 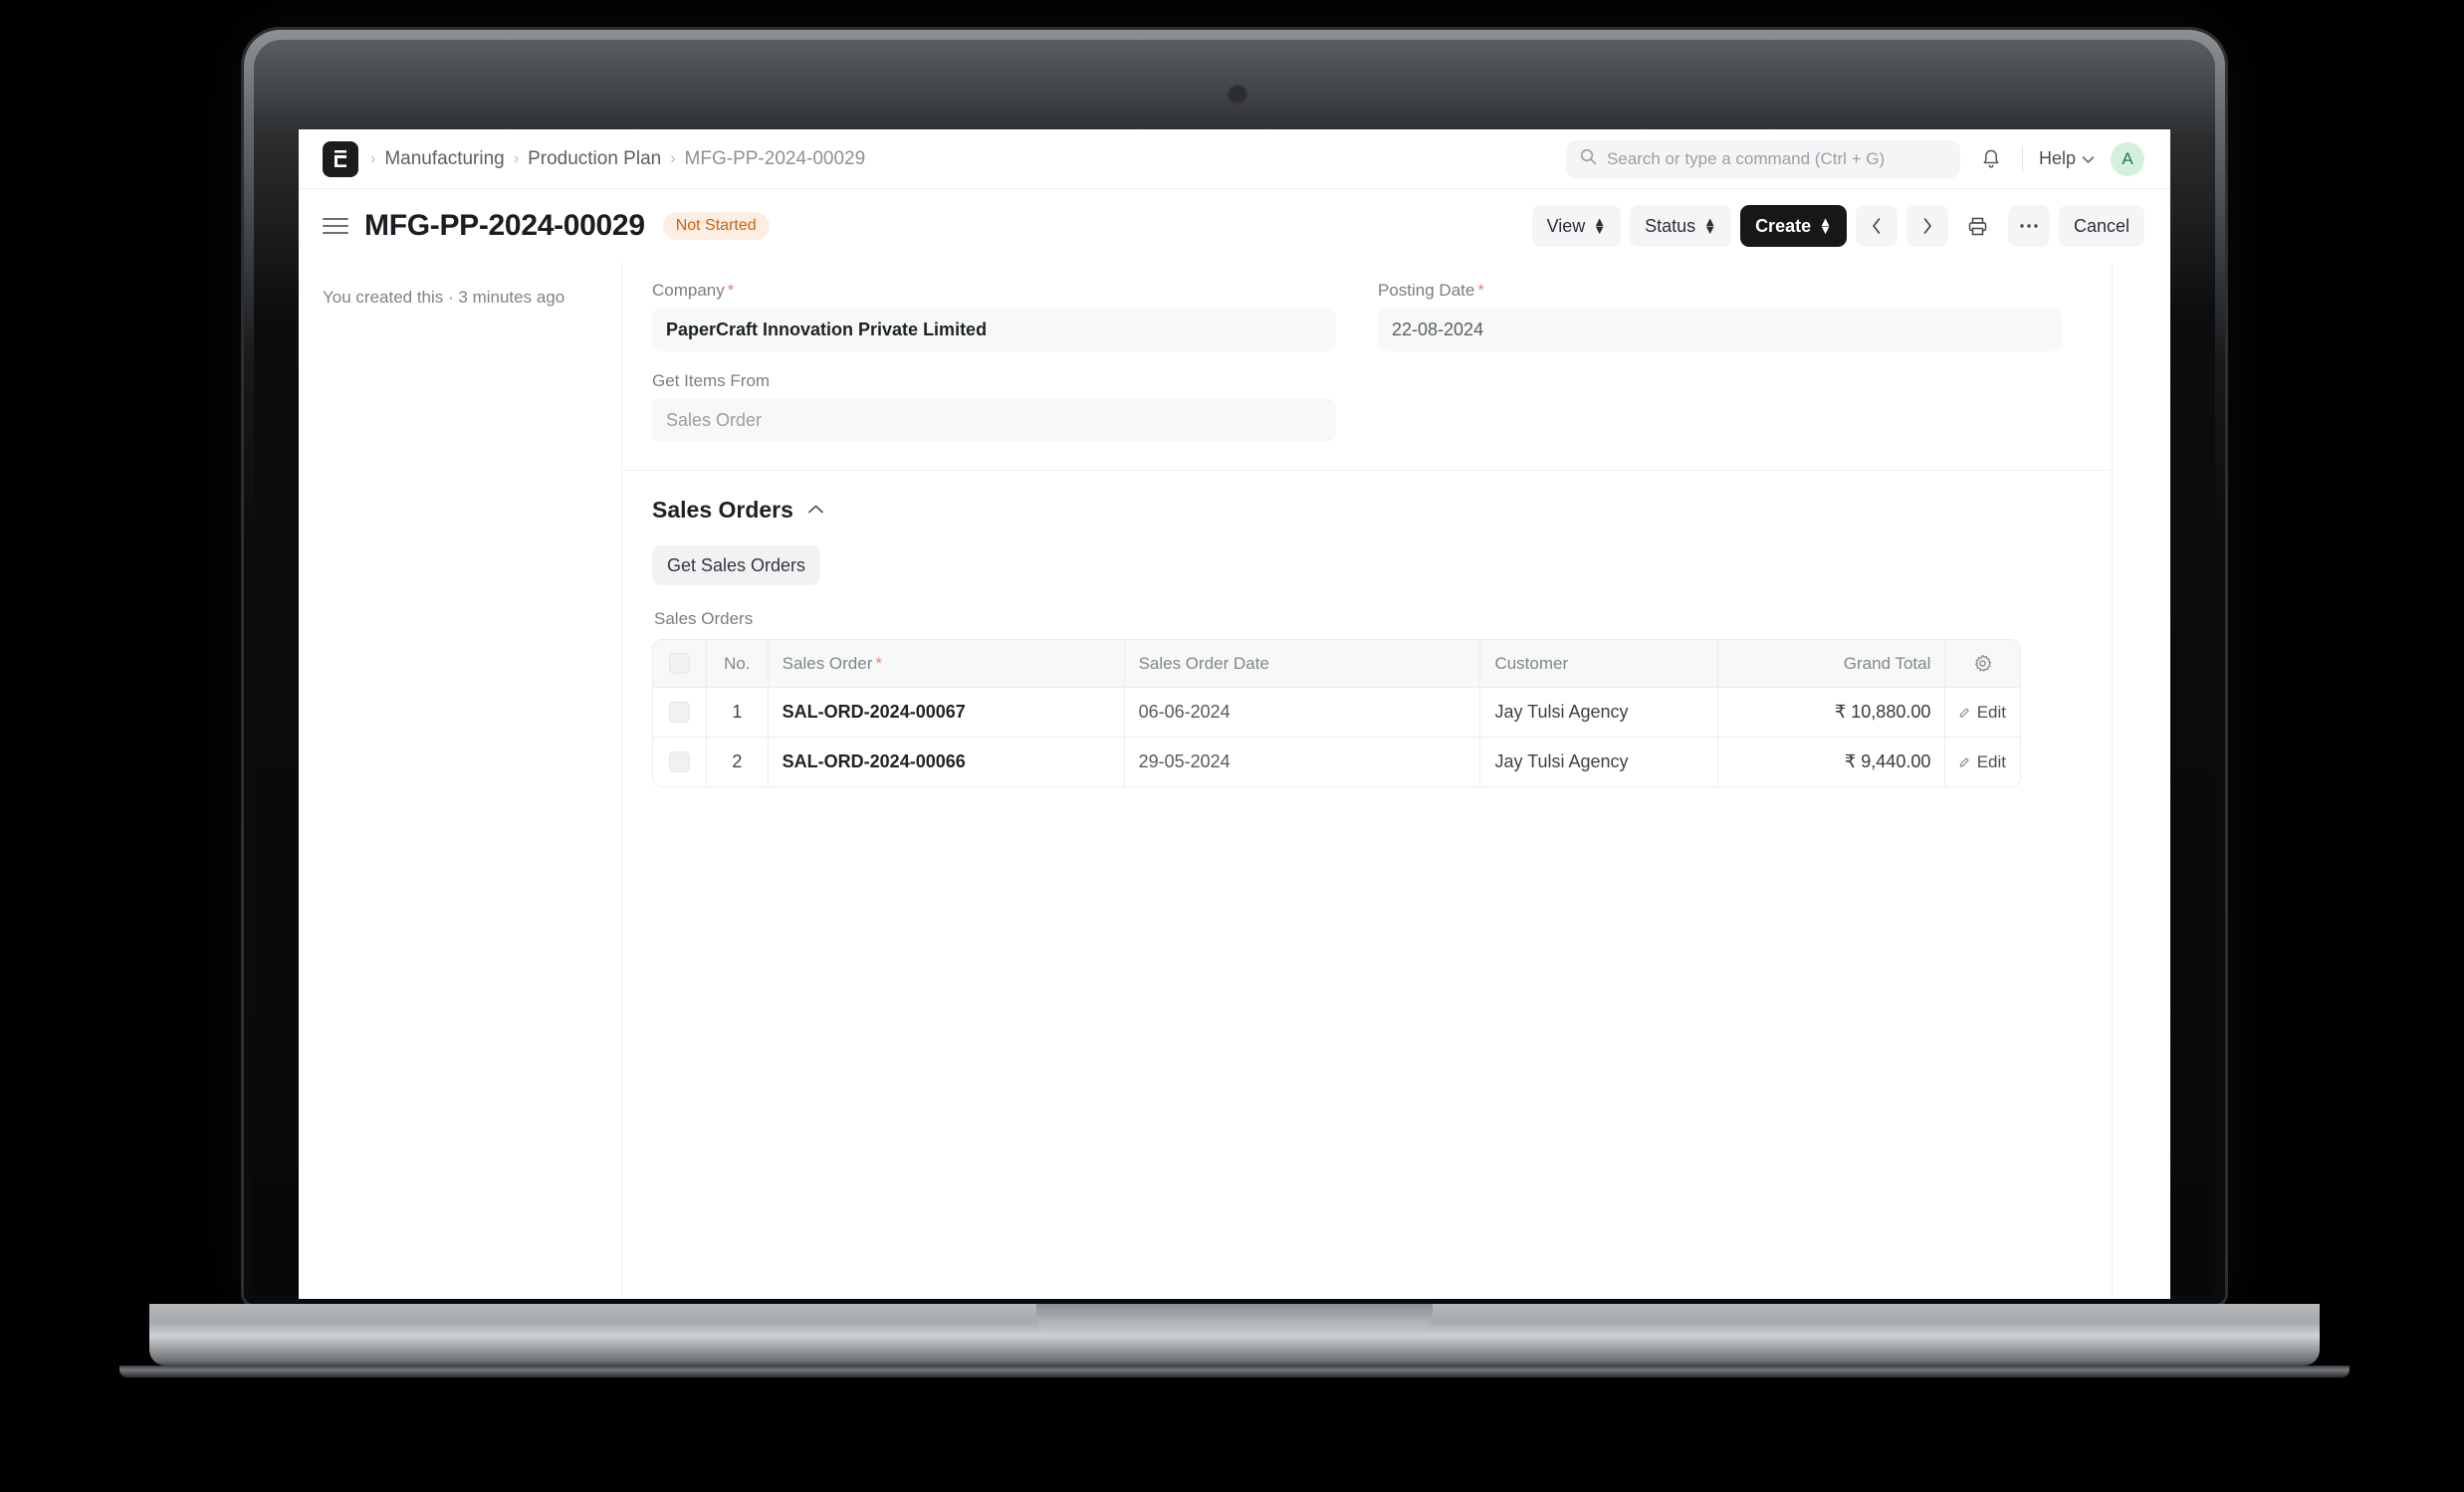 I want to click on column-header-sales-order: Sales Order *, so click(x=947, y=664).